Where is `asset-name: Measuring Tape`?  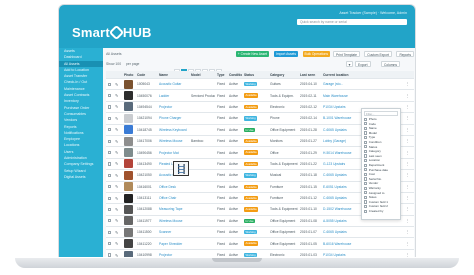
asset-name: Measuring Tape is located at coordinates (174, 209).